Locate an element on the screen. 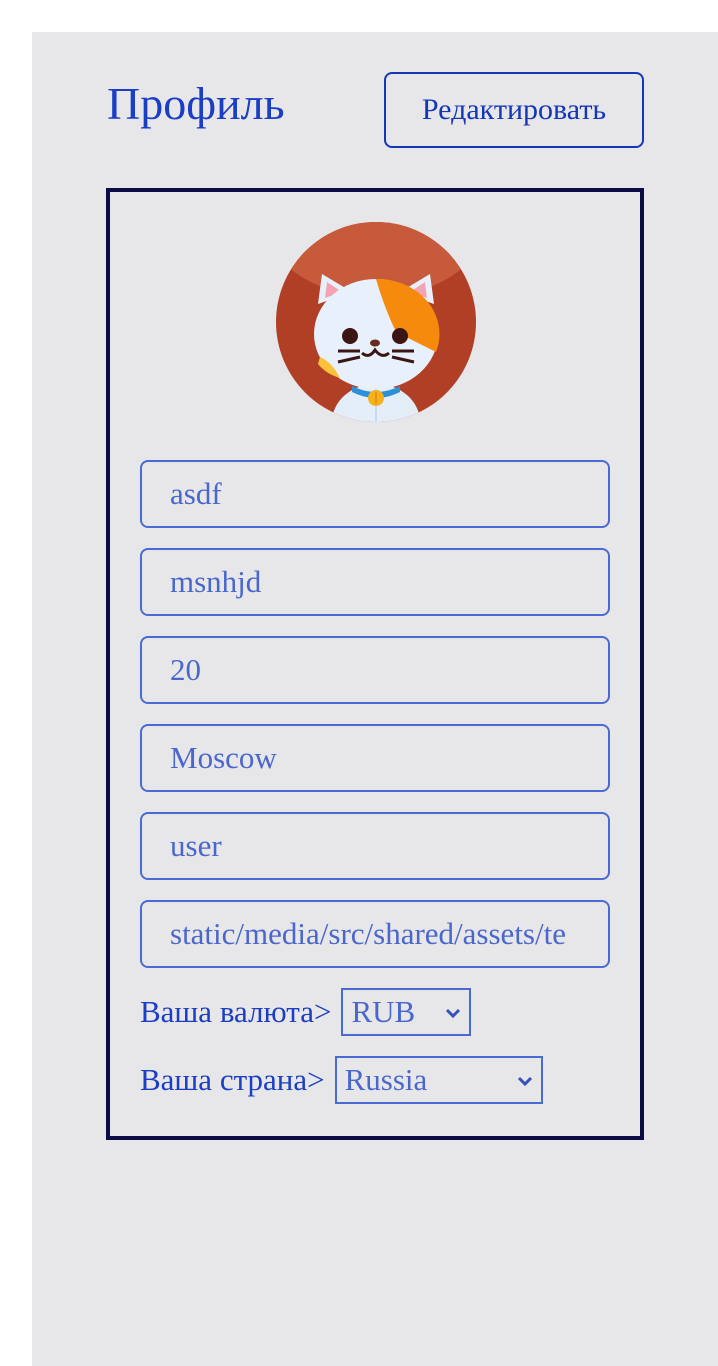 The width and height of the screenshot is (718, 1366). currency-row: Ваша валюта> RUB is located at coordinates (306, 1012).